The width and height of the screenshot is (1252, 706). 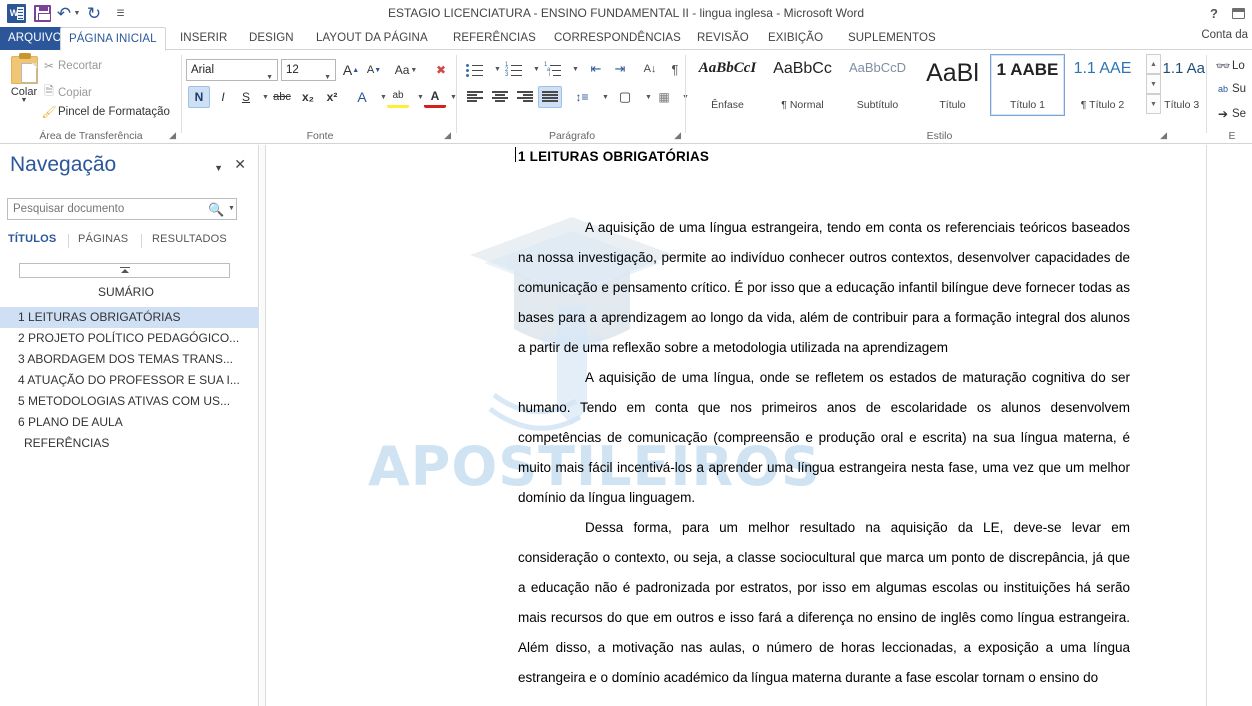 What do you see at coordinates (1238, 14) in the screenshot?
I see `ribbon-display-options-icon` at bounding box center [1238, 14].